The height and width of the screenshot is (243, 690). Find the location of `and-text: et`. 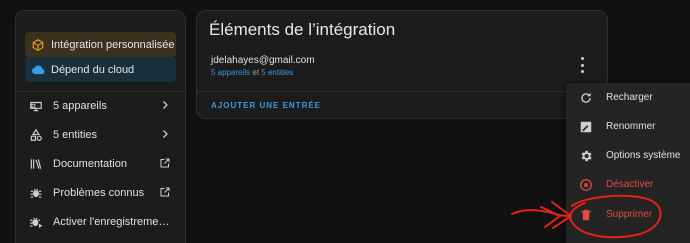

and-text: et is located at coordinates (256, 72).